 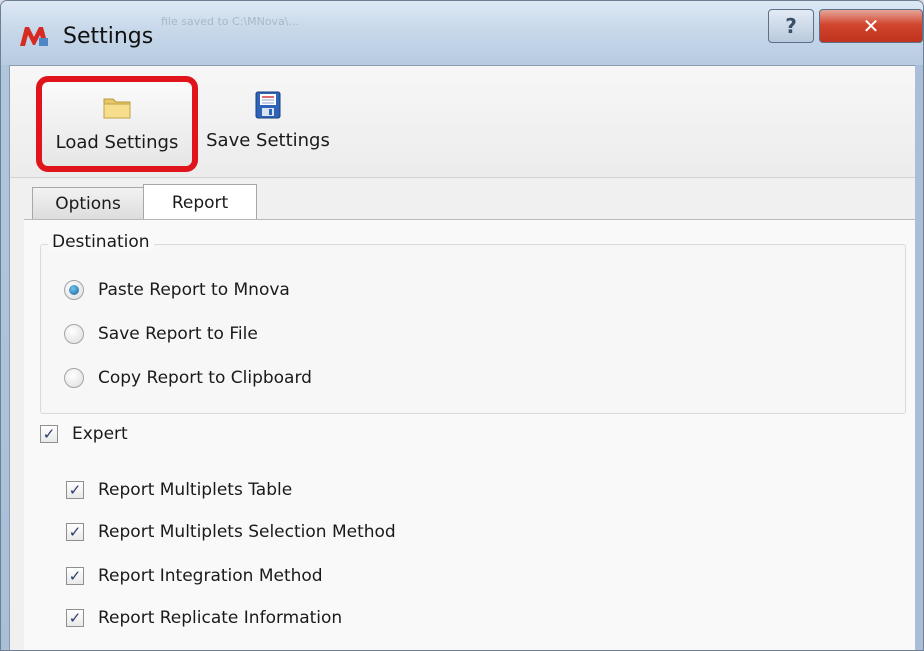 I want to click on close-icon: ✕, so click(x=871, y=26).